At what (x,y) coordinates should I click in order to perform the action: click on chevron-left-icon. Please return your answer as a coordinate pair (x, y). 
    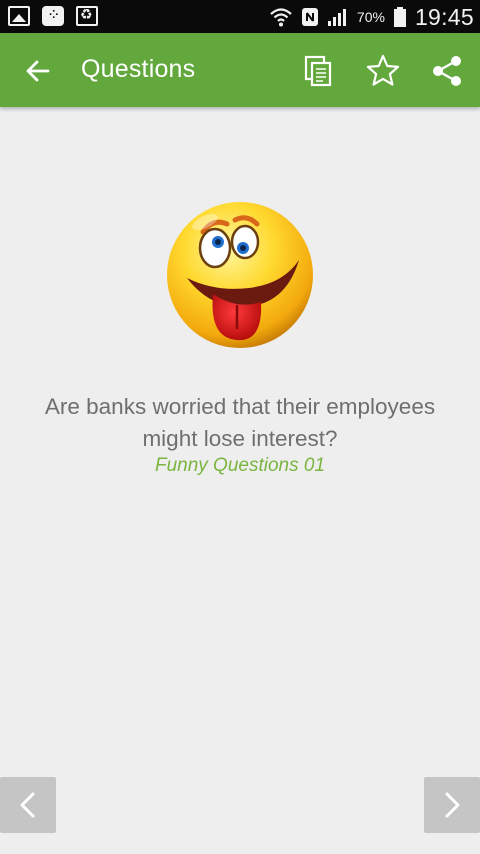
    Looking at the image, I should click on (27, 805).